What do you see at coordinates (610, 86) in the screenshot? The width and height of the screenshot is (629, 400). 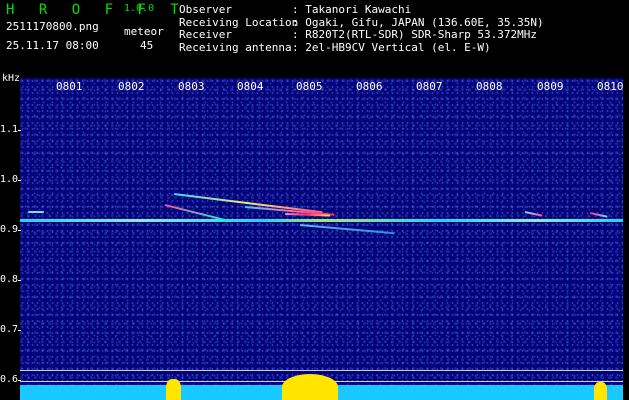 I see `time-label: 0810` at bounding box center [610, 86].